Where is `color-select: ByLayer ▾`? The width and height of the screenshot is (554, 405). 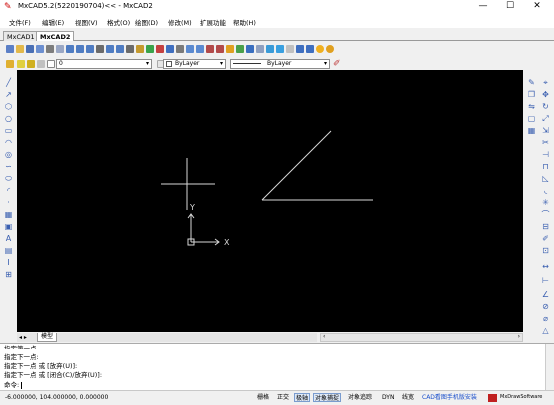 color-select: ByLayer ▾ is located at coordinates (194, 64).